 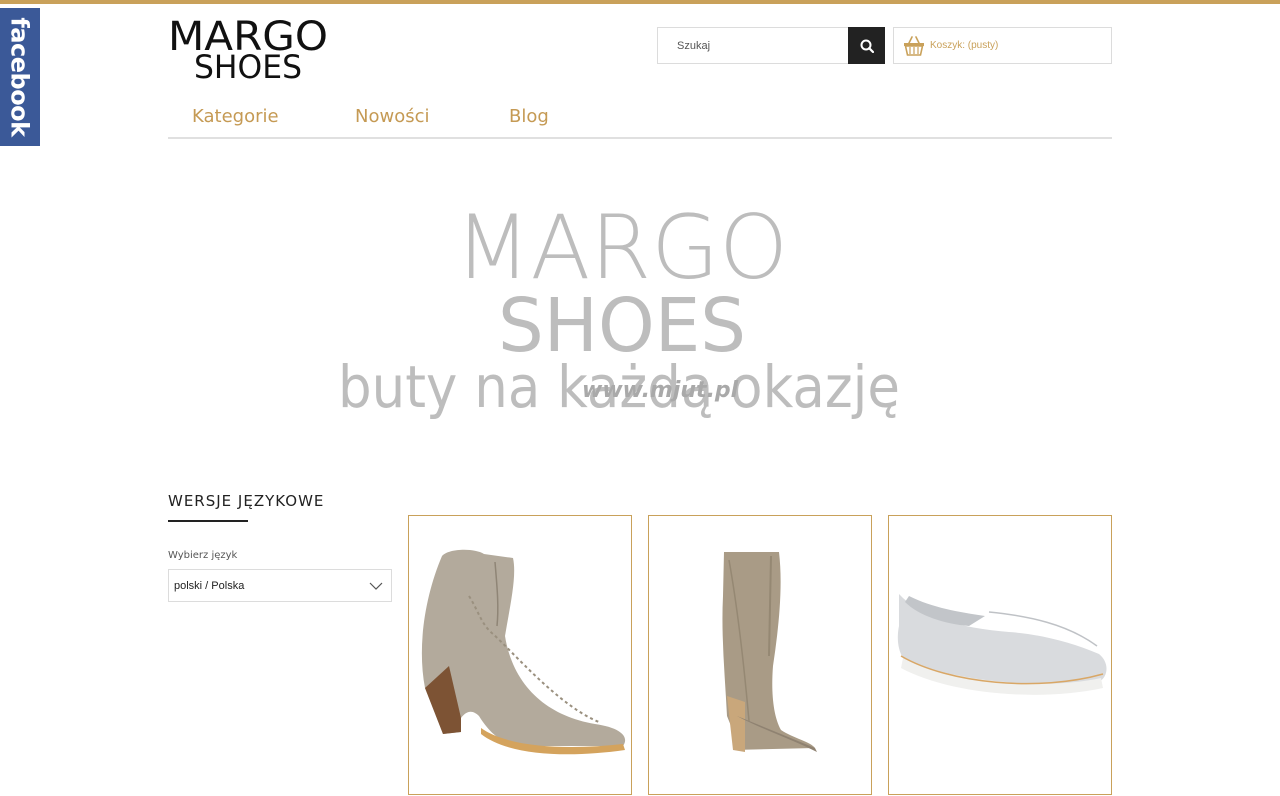 What do you see at coordinates (248, 64) in the screenshot?
I see `logo-line2: SHOES` at bounding box center [248, 64].